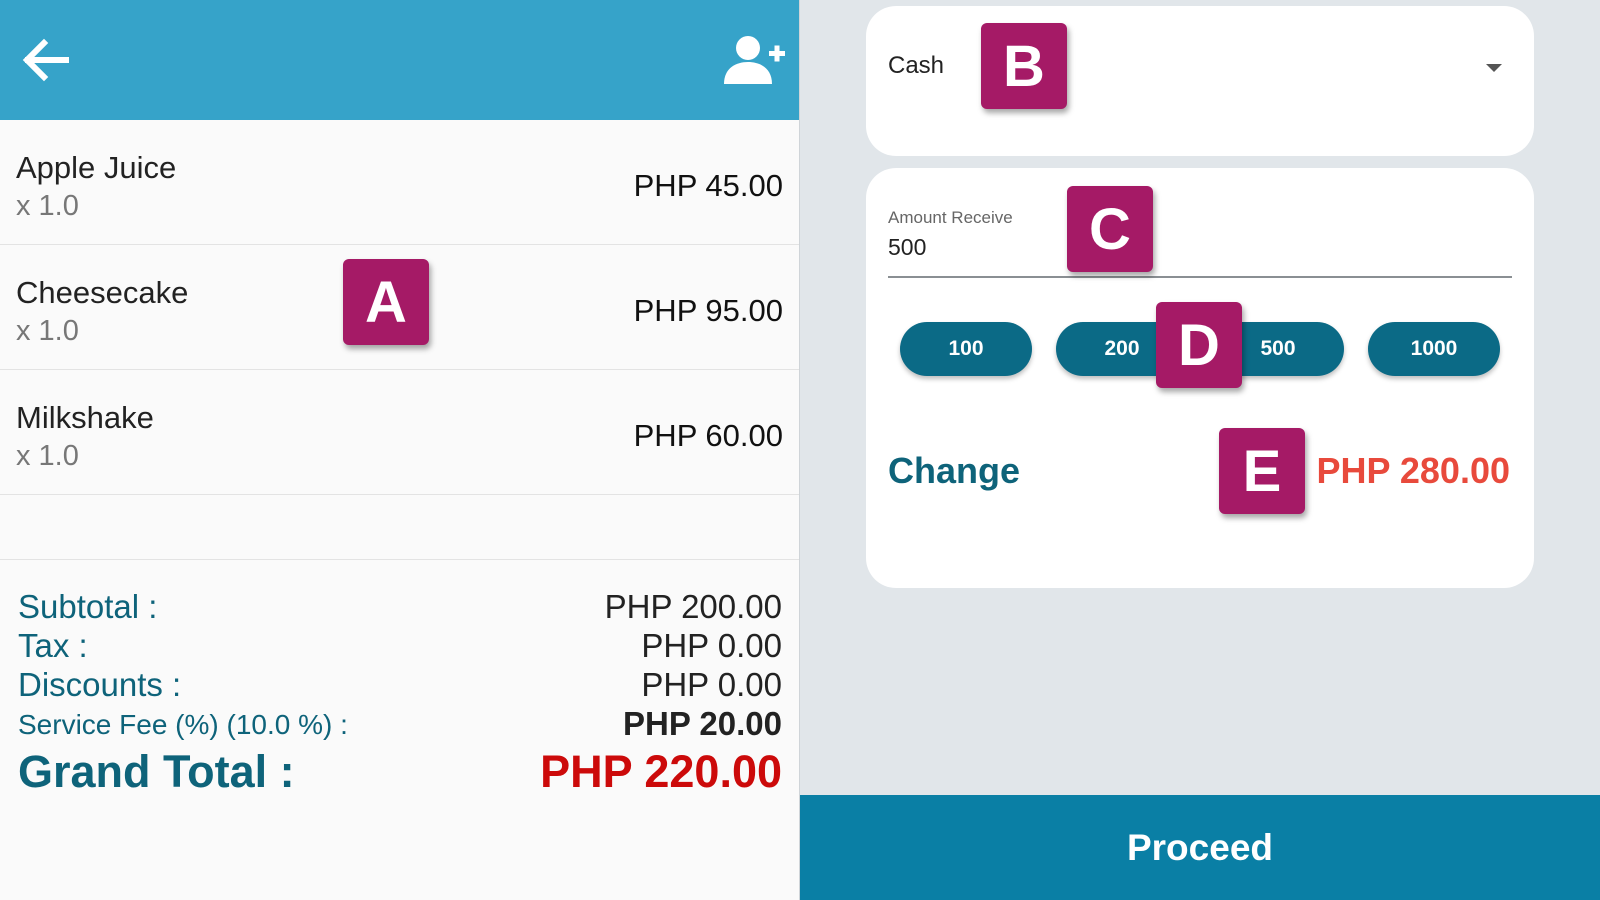 The image size is (1600, 900). What do you see at coordinates (102, 292) in the screenshot?
I see `item-name: Cheesecake` at bounding box center [102, 292].